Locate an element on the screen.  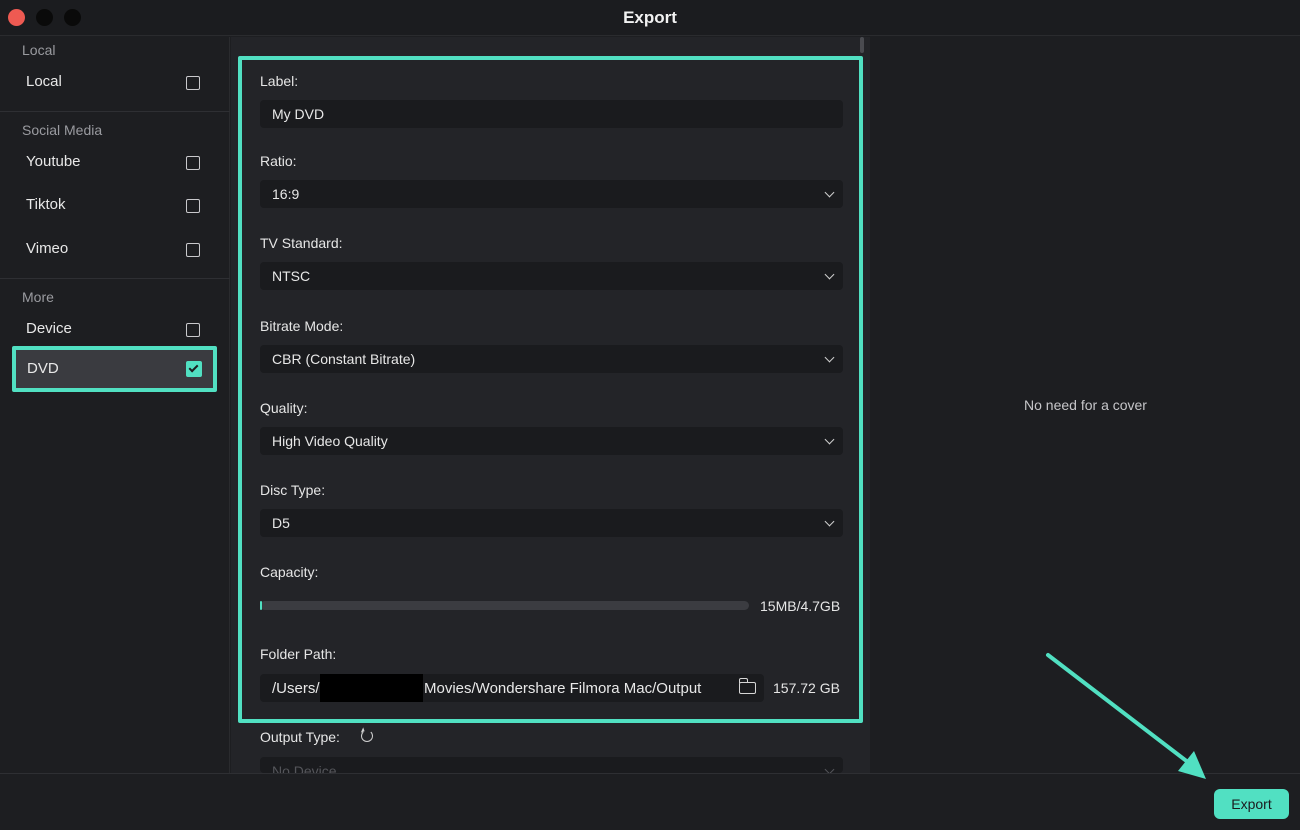
group-title-social-media: Social Media is located at coordinates (62, 130).